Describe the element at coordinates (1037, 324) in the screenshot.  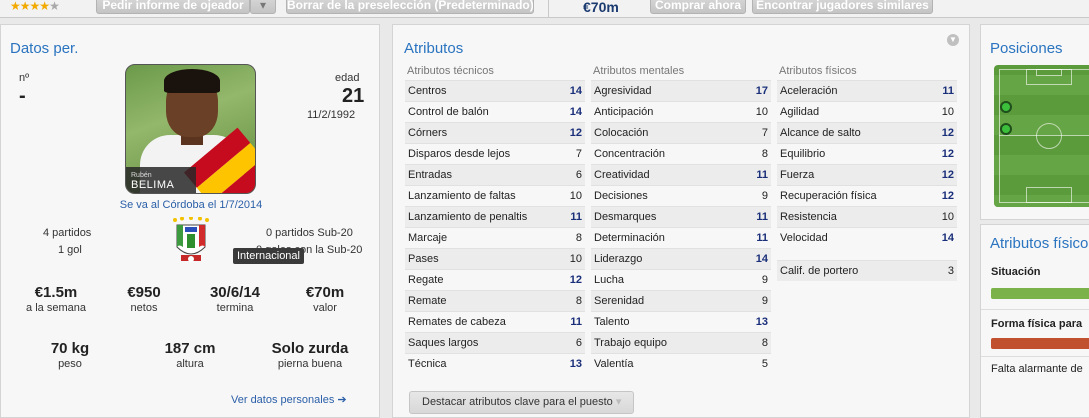
I see `fitness-label: Forma física para` at that location.